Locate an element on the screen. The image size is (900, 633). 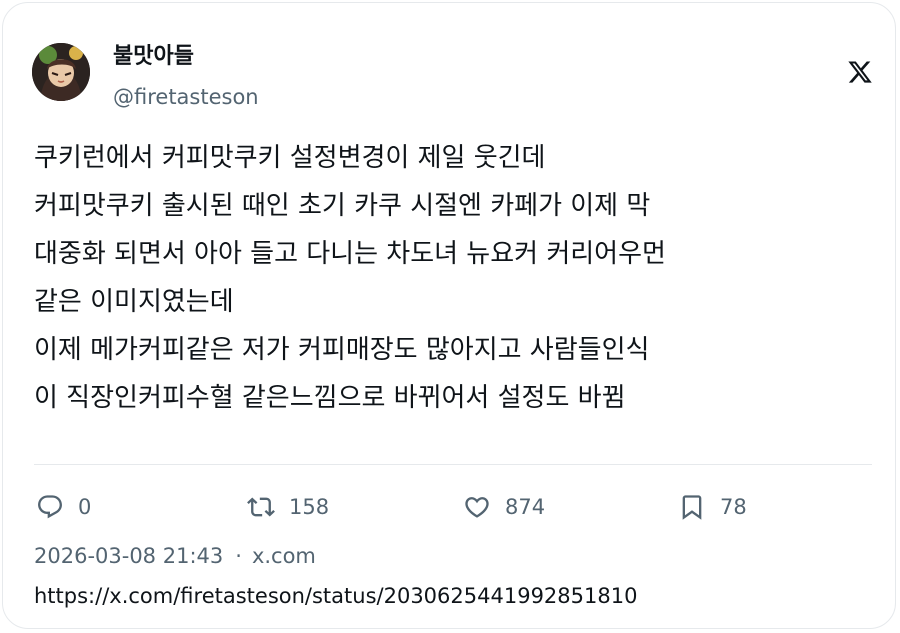
retweet-count: 158 is located at coordinates (309, 507).